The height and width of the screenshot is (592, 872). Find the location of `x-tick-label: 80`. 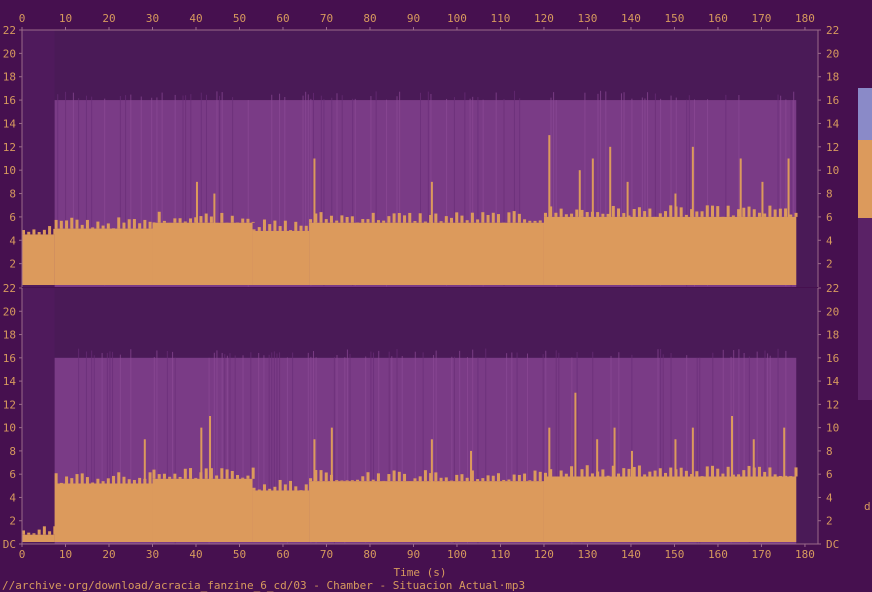

x-tick-label: 80 is located at coordinates (369, 18).